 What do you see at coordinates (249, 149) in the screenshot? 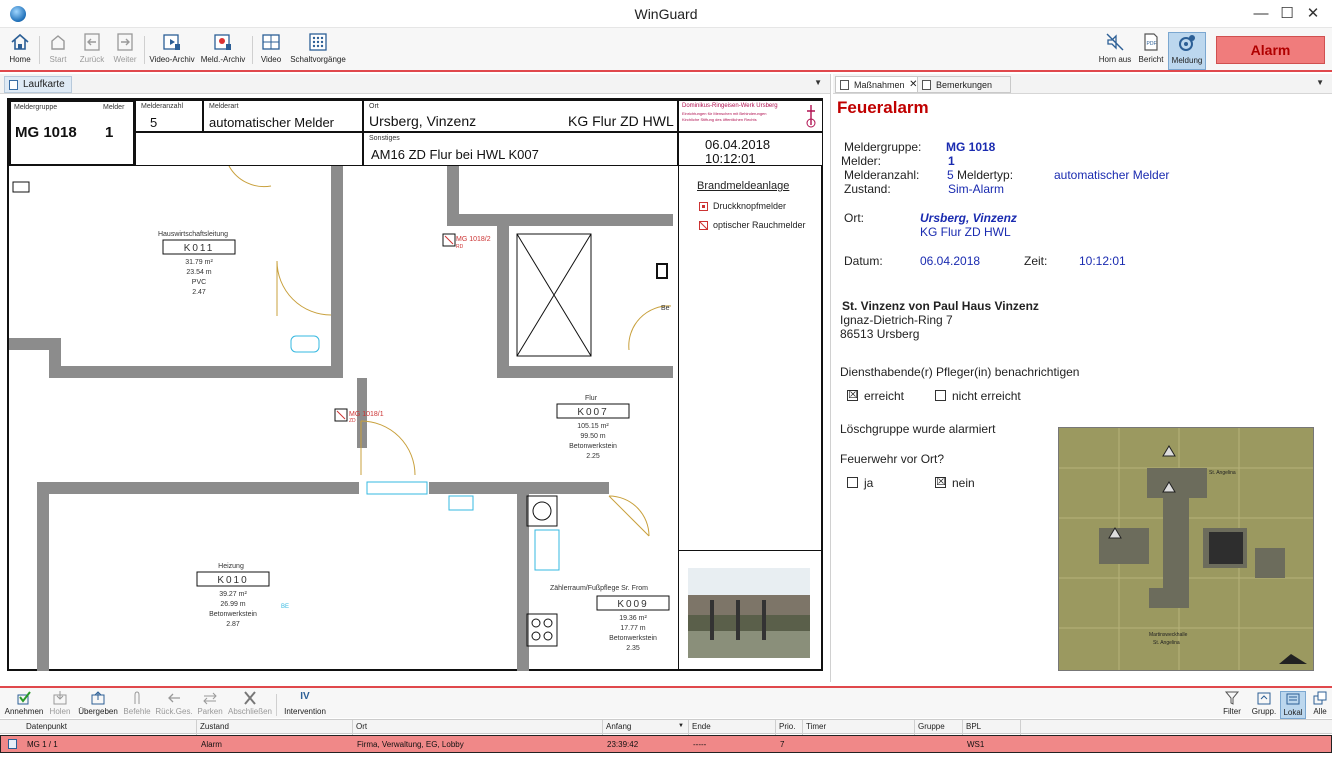
I see `header-empty-cell` at bounding box center [249, 149].